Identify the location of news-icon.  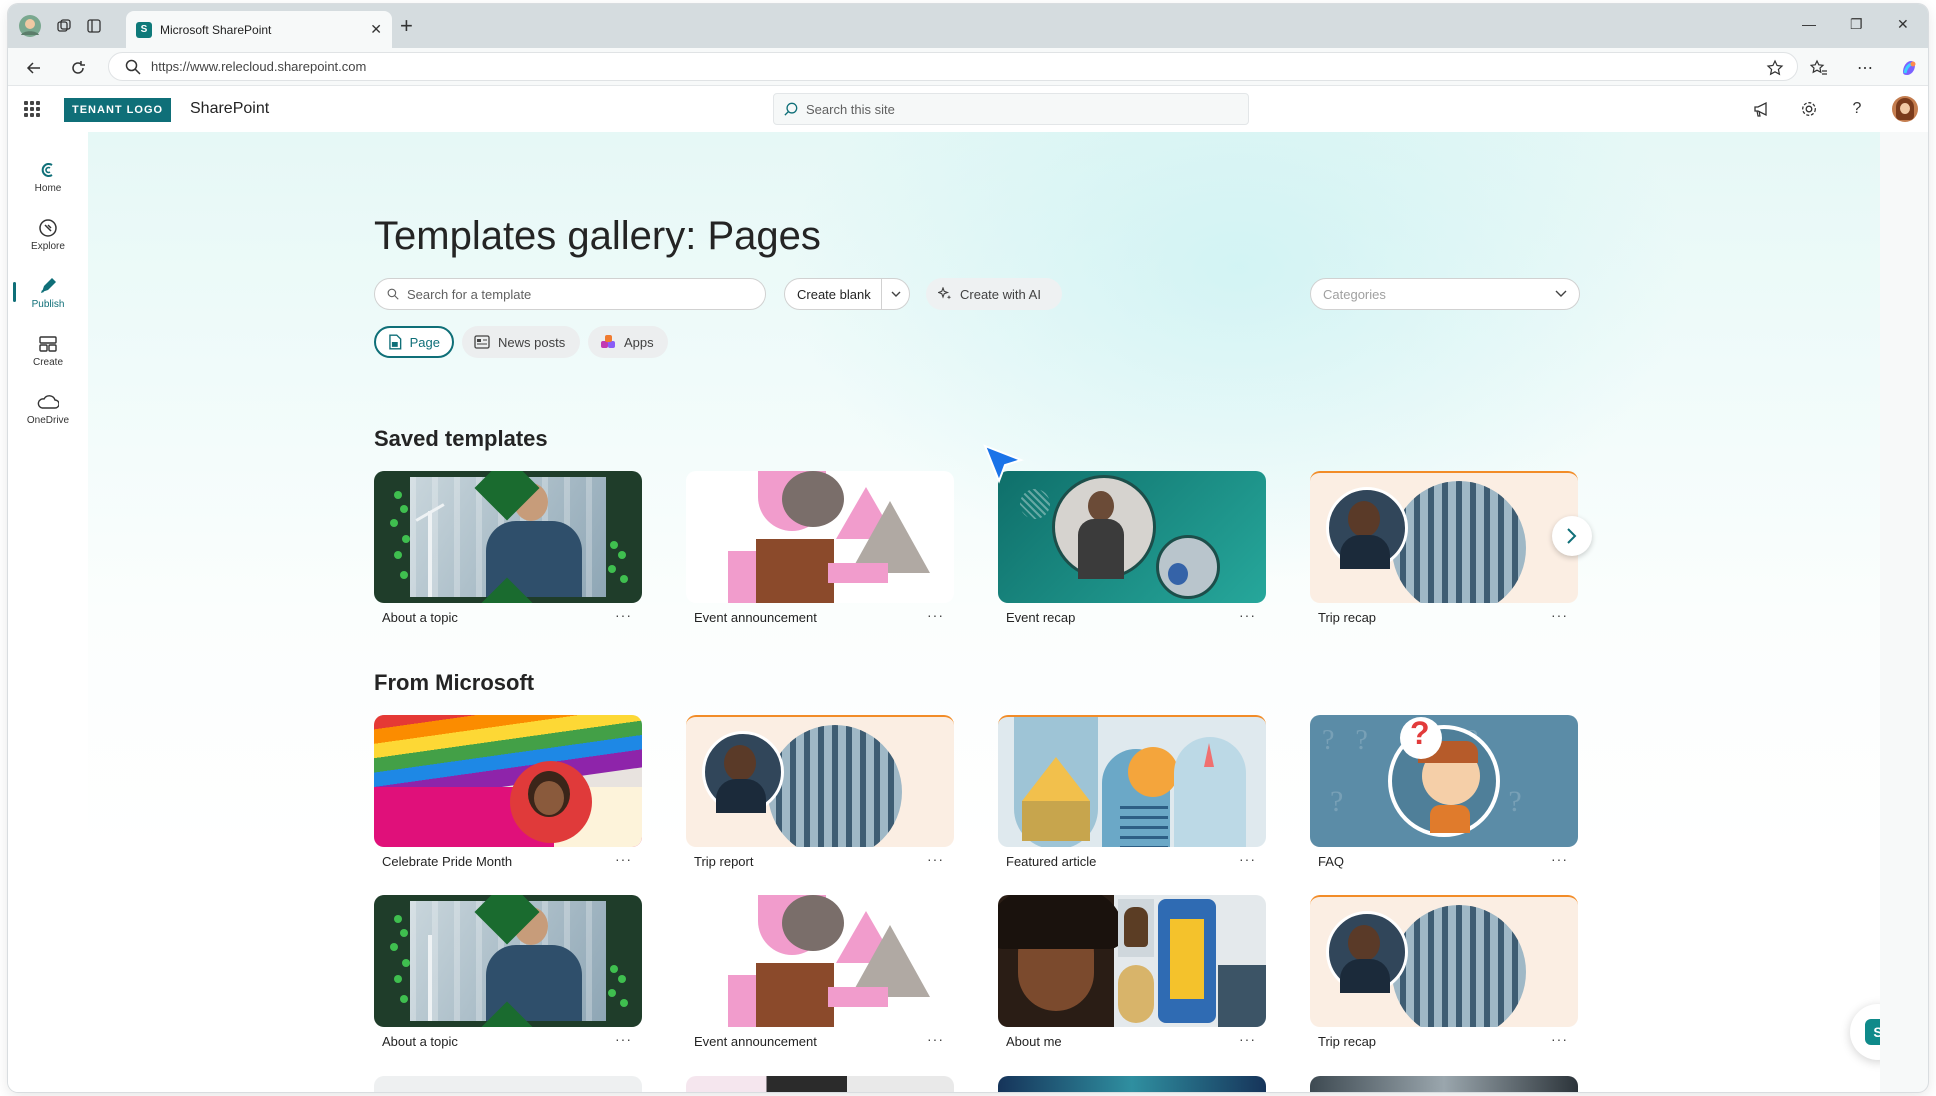
(482, 342).